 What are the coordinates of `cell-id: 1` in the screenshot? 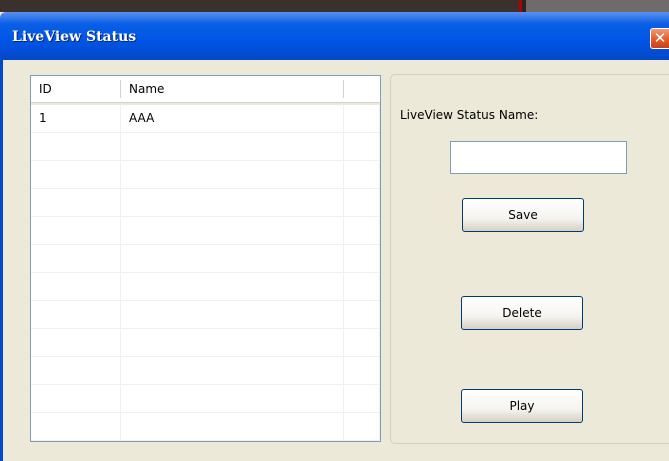 It's located at (76, 118).